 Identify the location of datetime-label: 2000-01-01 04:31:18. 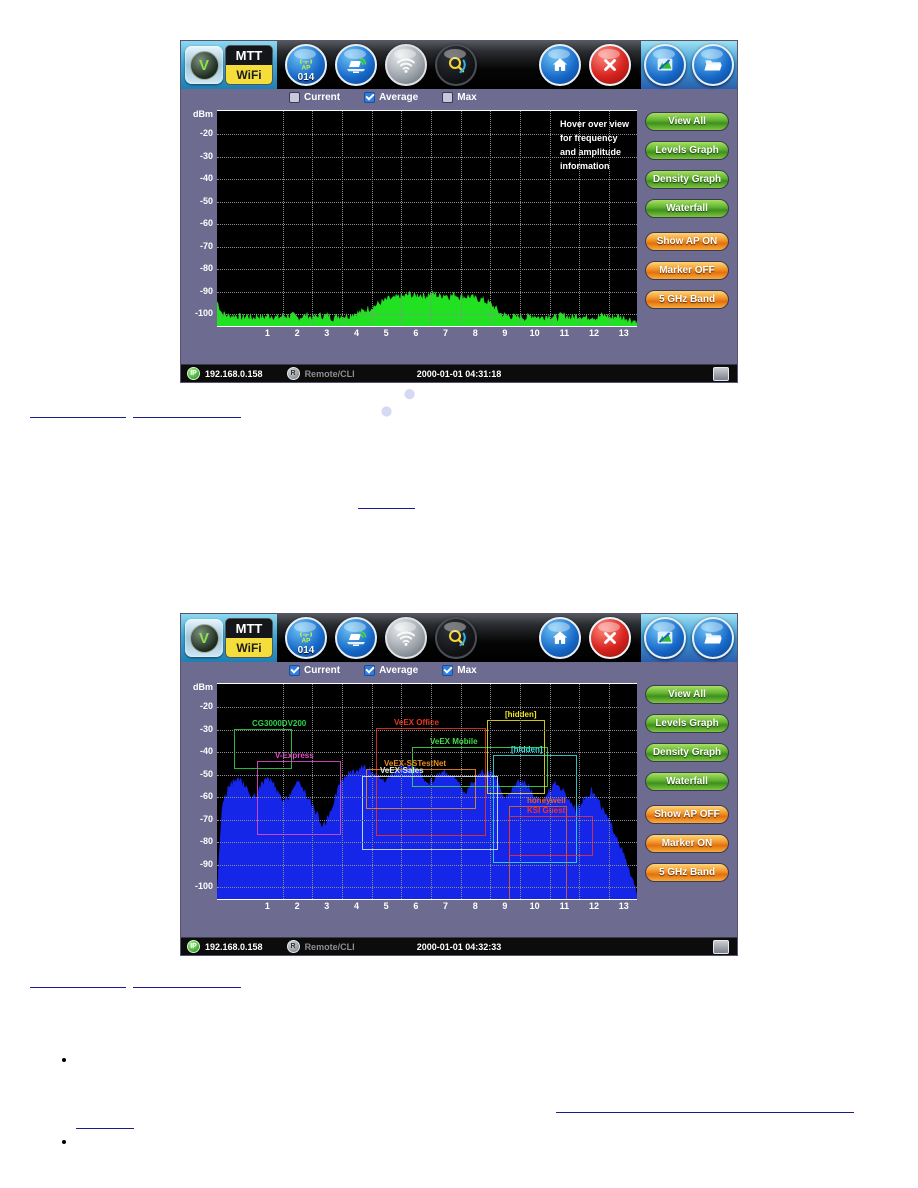
(459, 373).